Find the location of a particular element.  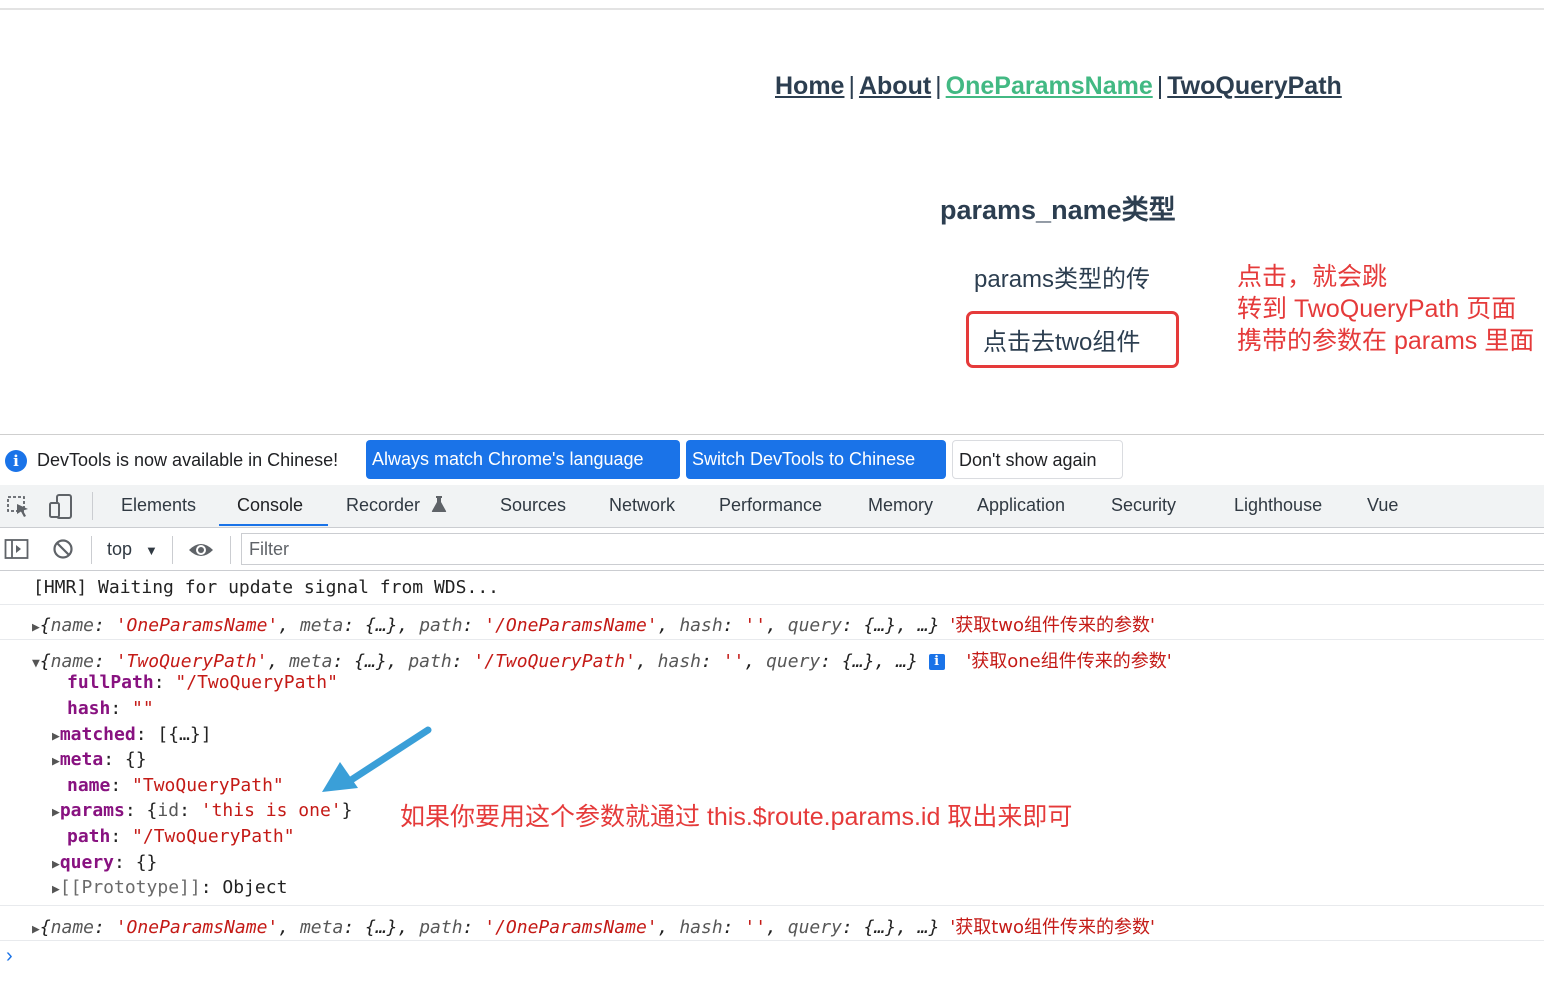

prop-hash: hash: "" is located at coordinates (110, 708).